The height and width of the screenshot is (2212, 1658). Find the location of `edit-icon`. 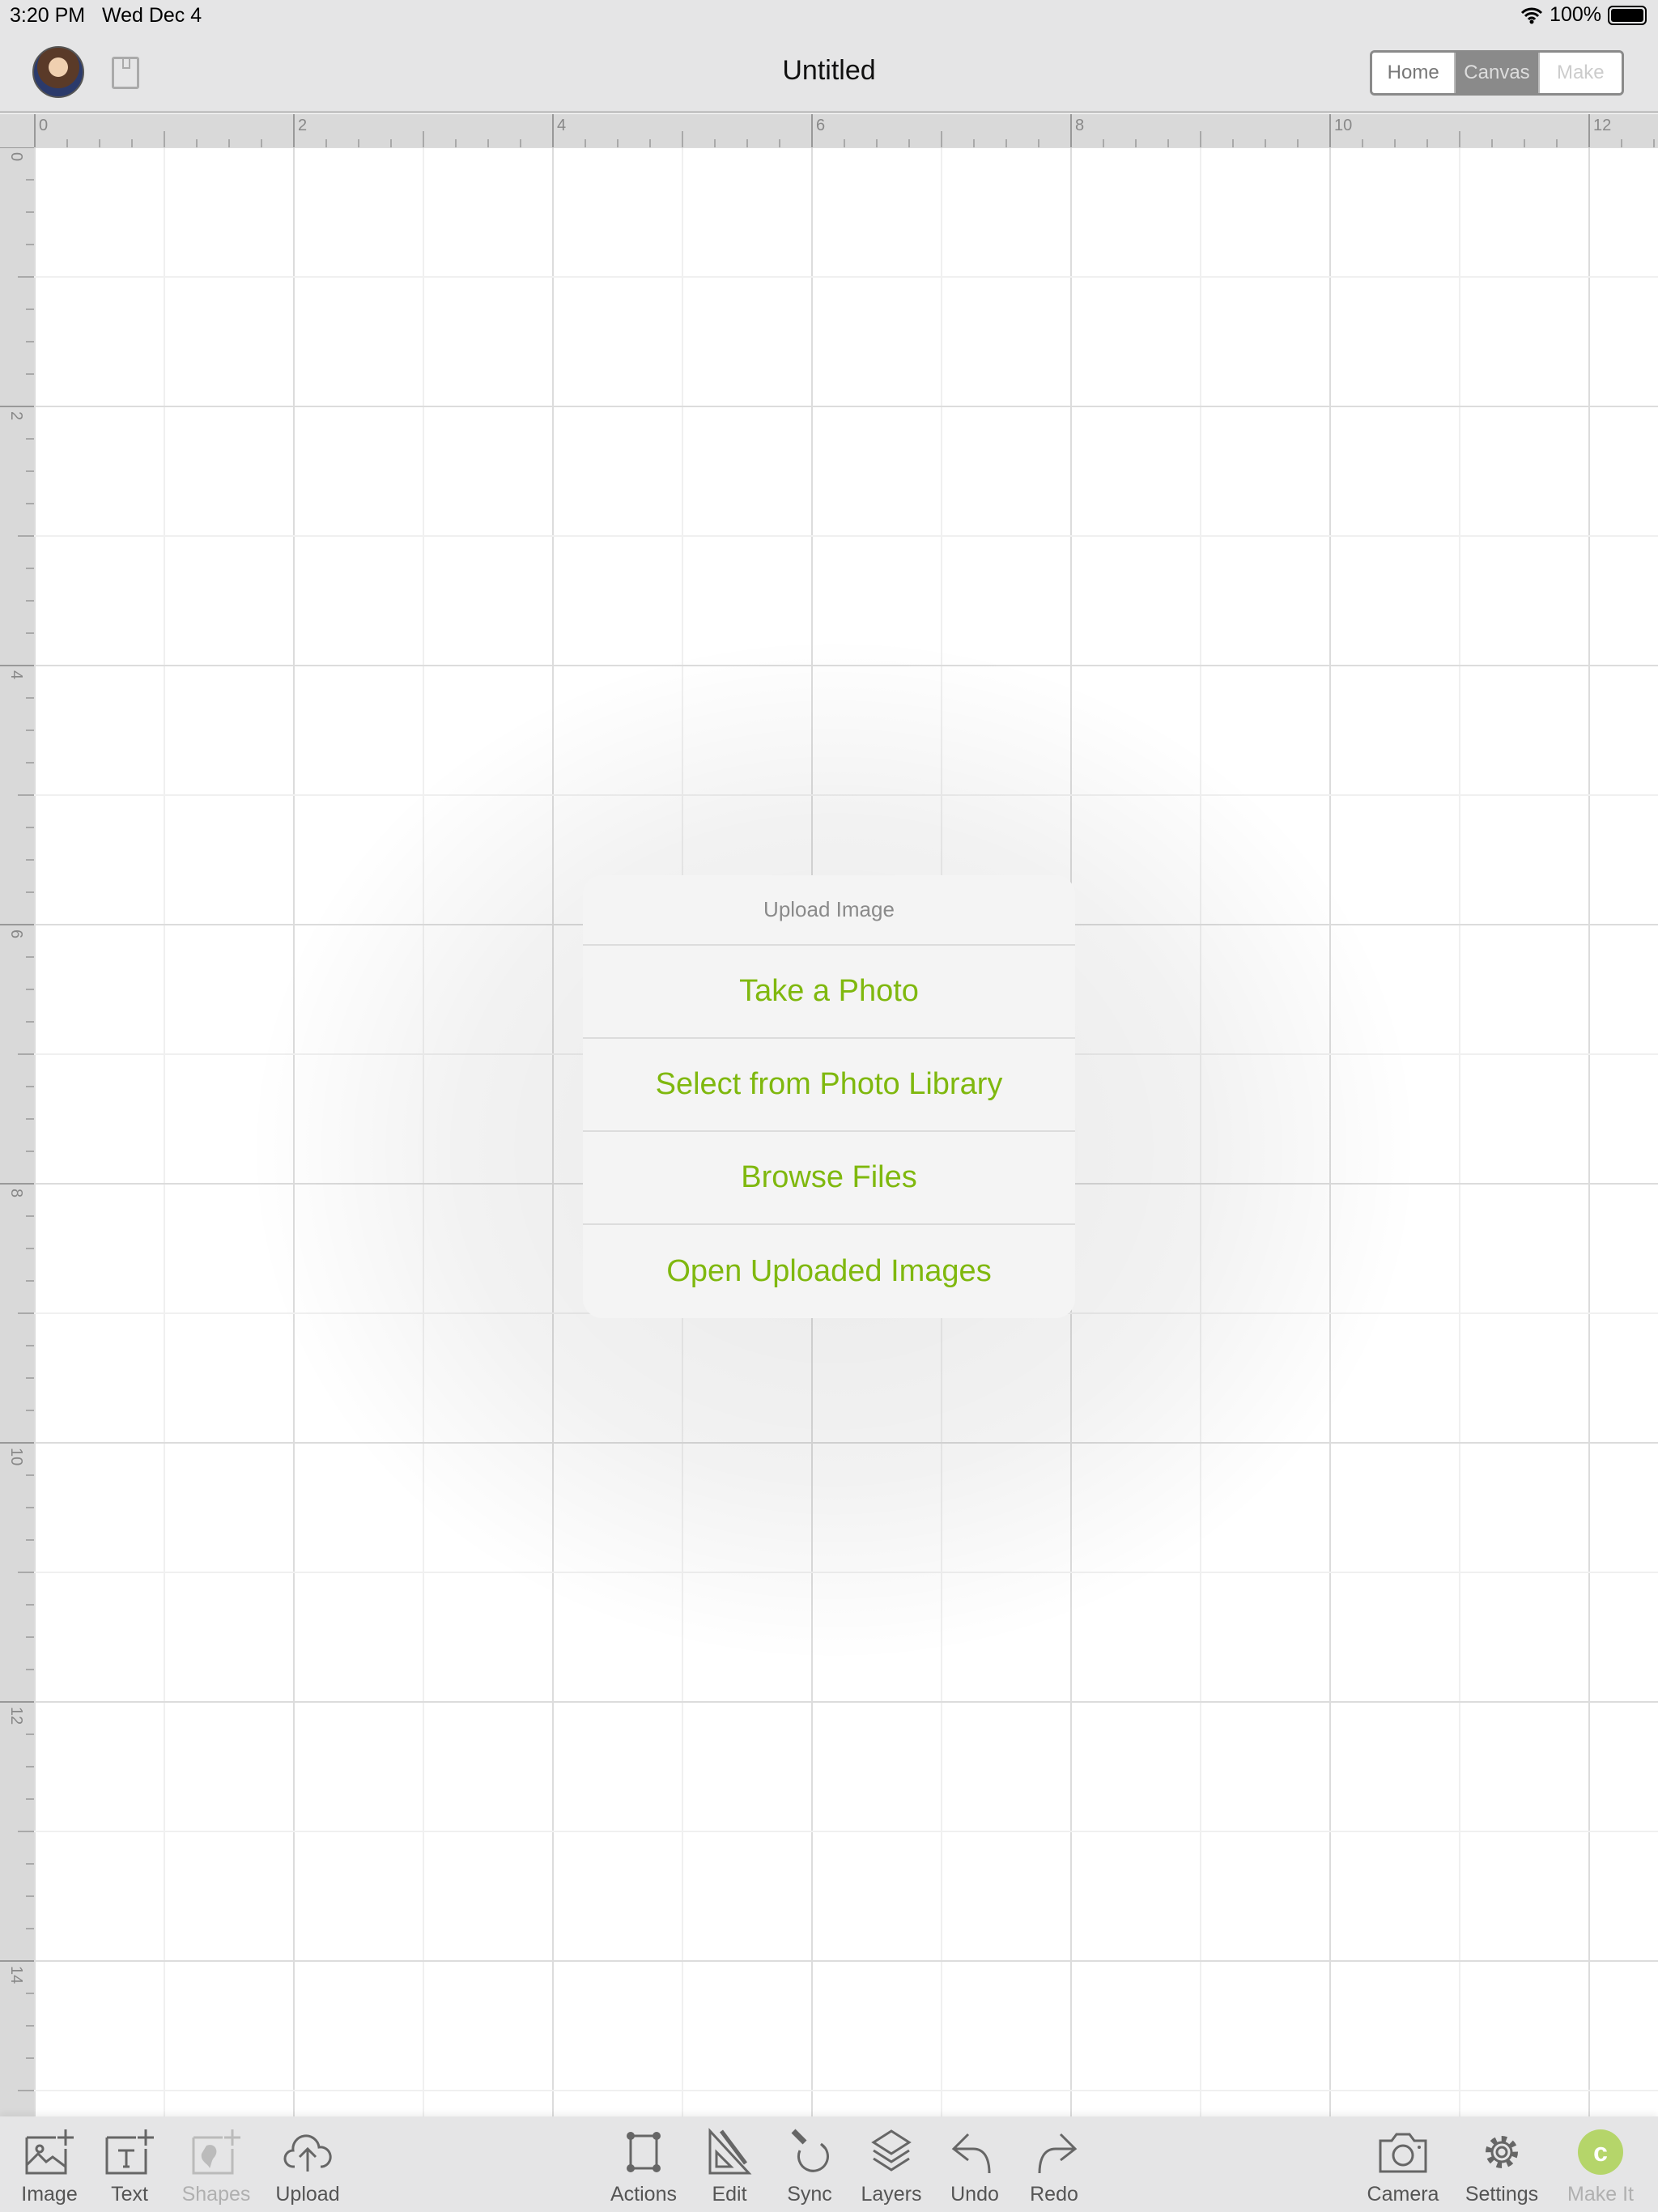

edit-icon is located at coordinates (730, 2151).